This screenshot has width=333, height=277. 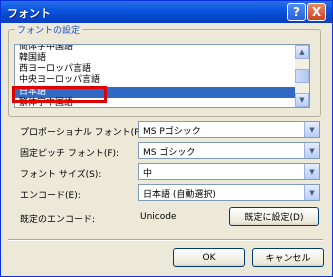 I want to click on font-size-select: 中 ▼, so click(x=229, y=171).